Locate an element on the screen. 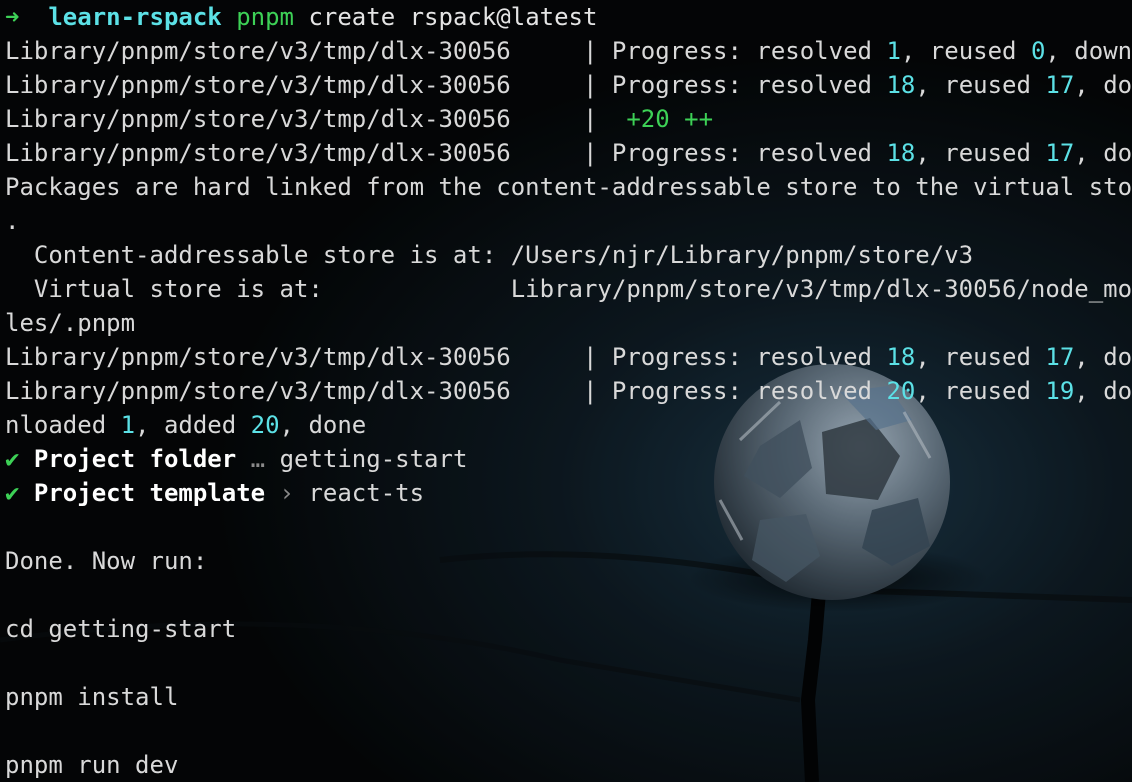 This screenshot has height=782, width=1132. prompt-arrow-icon: ➜ is located at coordinates (12, 17).